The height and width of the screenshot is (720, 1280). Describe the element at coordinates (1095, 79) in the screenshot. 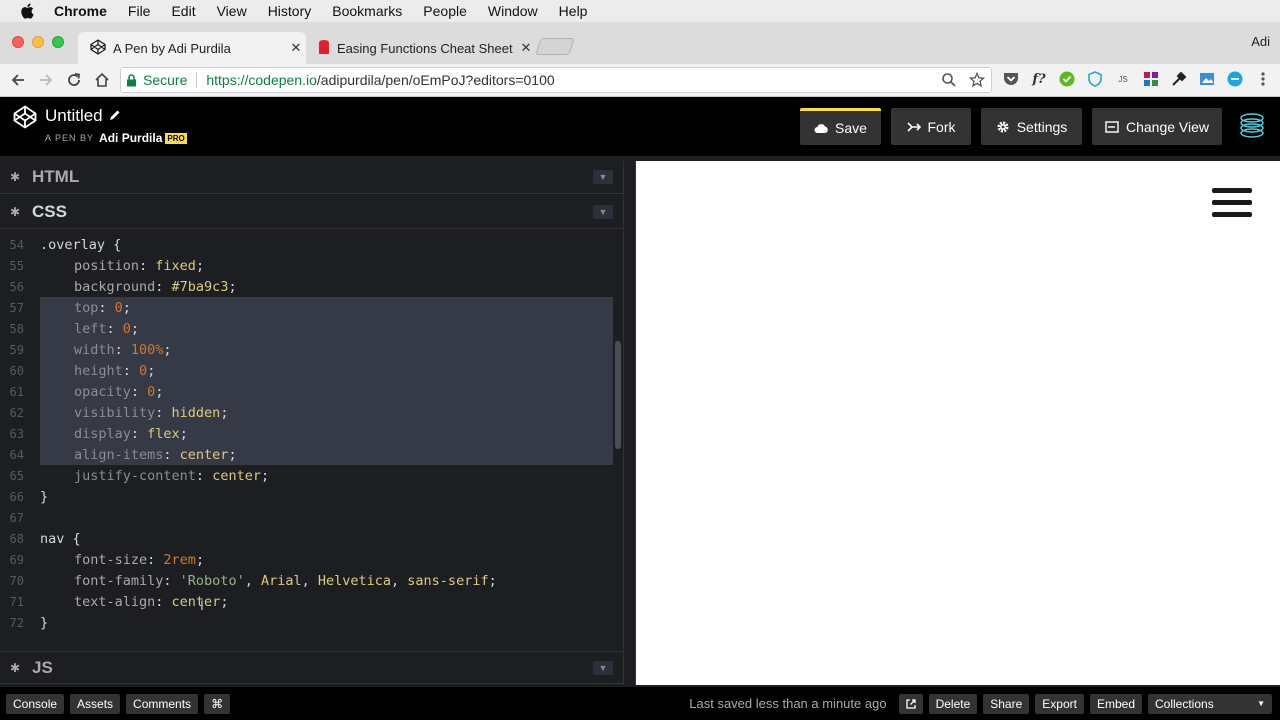

I see `shield-icon` at that location.